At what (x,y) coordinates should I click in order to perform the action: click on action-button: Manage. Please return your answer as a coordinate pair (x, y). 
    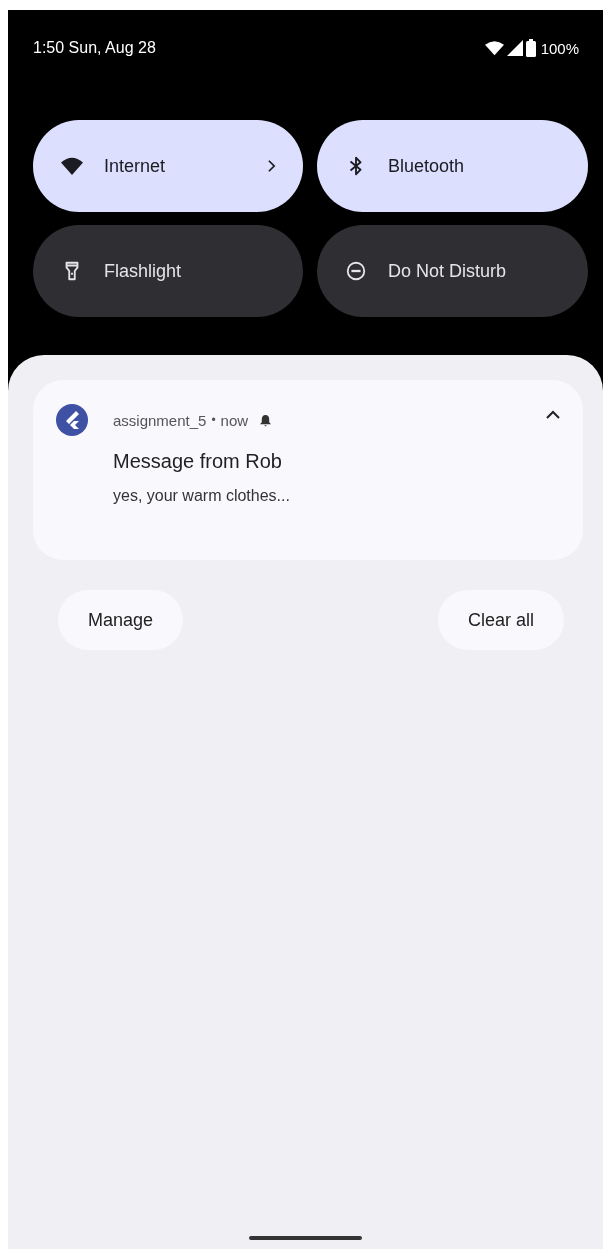
    Looking at the image, I should click on (121, 620).